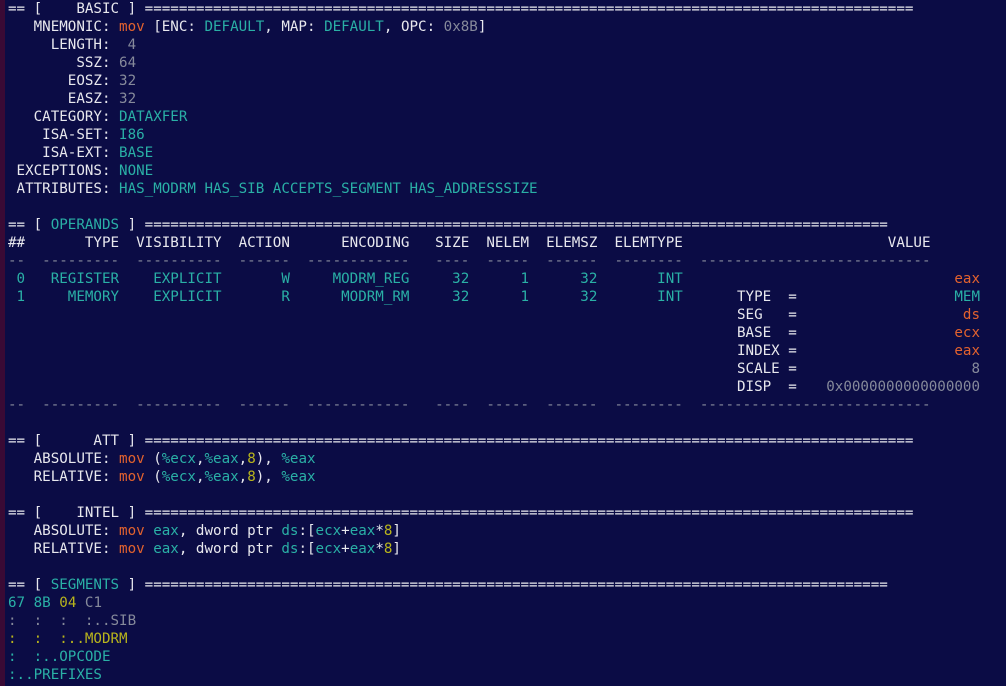  What do you see at coordinates (72, 621) in the screenshot?
I see `segment-sib-label: : : : :..SIB` at bounding box center [72, 621].